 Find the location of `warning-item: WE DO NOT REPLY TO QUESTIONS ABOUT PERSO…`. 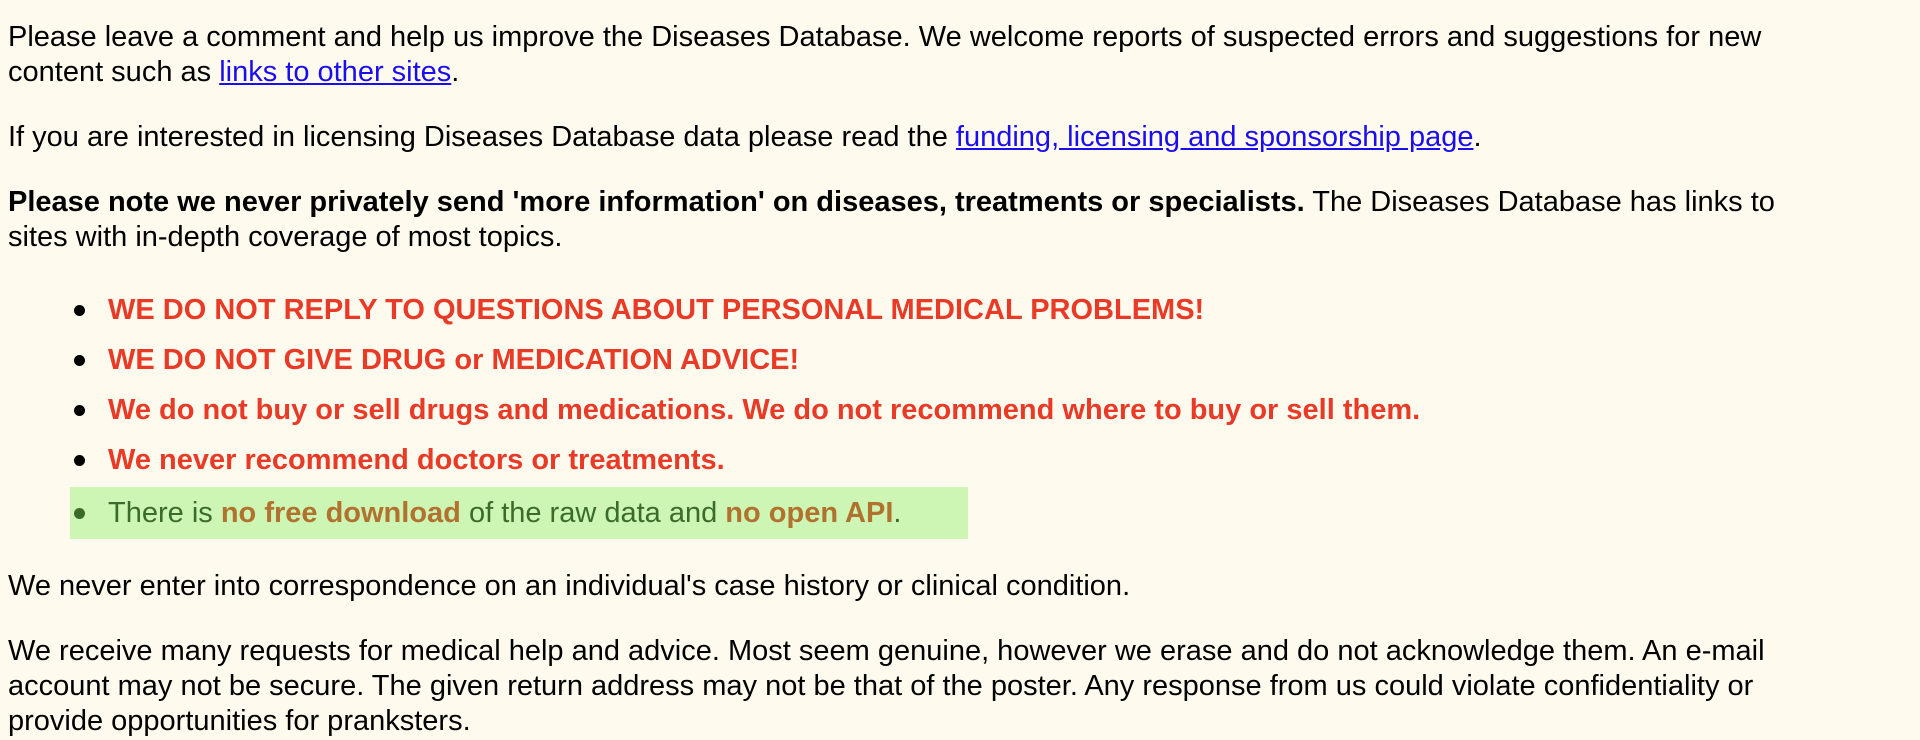

warning-item: WE DO NOT REPLY TO QUESTIONS ABOUT PERSO… is located at coordinates (939, 310).